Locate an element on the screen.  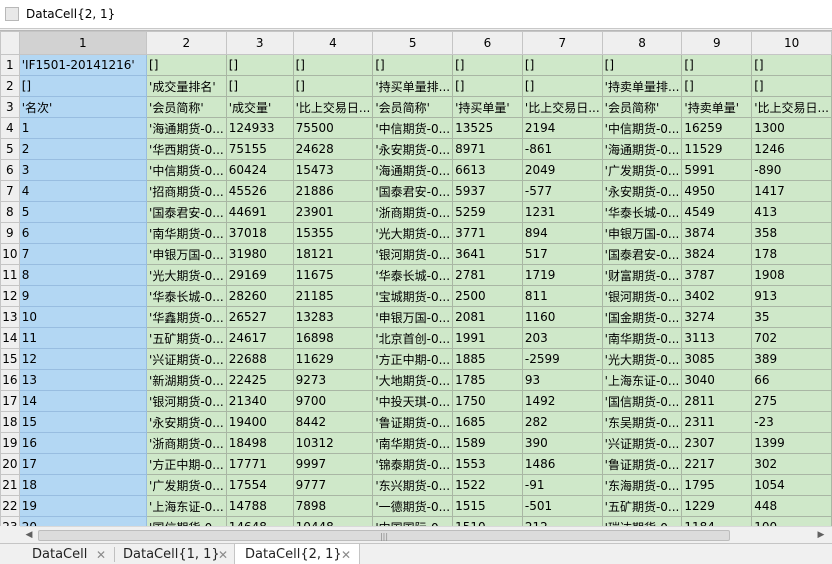
row-header: 14 is located at coordinates (10, 338).